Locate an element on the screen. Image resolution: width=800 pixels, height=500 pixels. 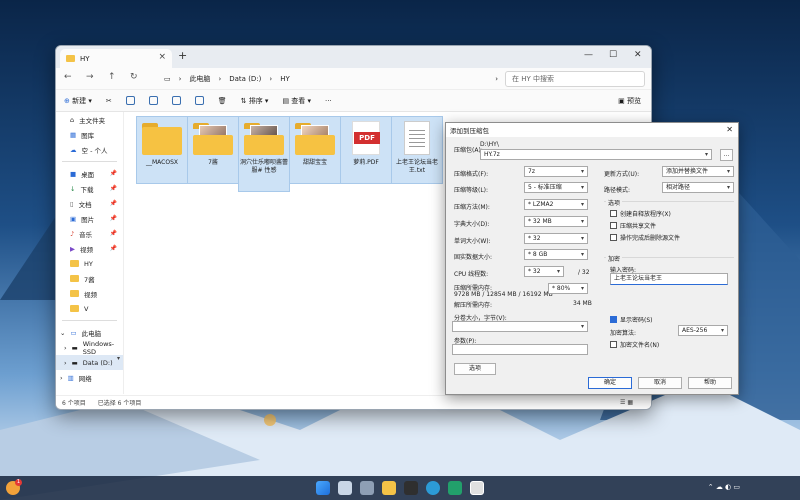
close-tab-icon: × is located at coordinates (162, 57).